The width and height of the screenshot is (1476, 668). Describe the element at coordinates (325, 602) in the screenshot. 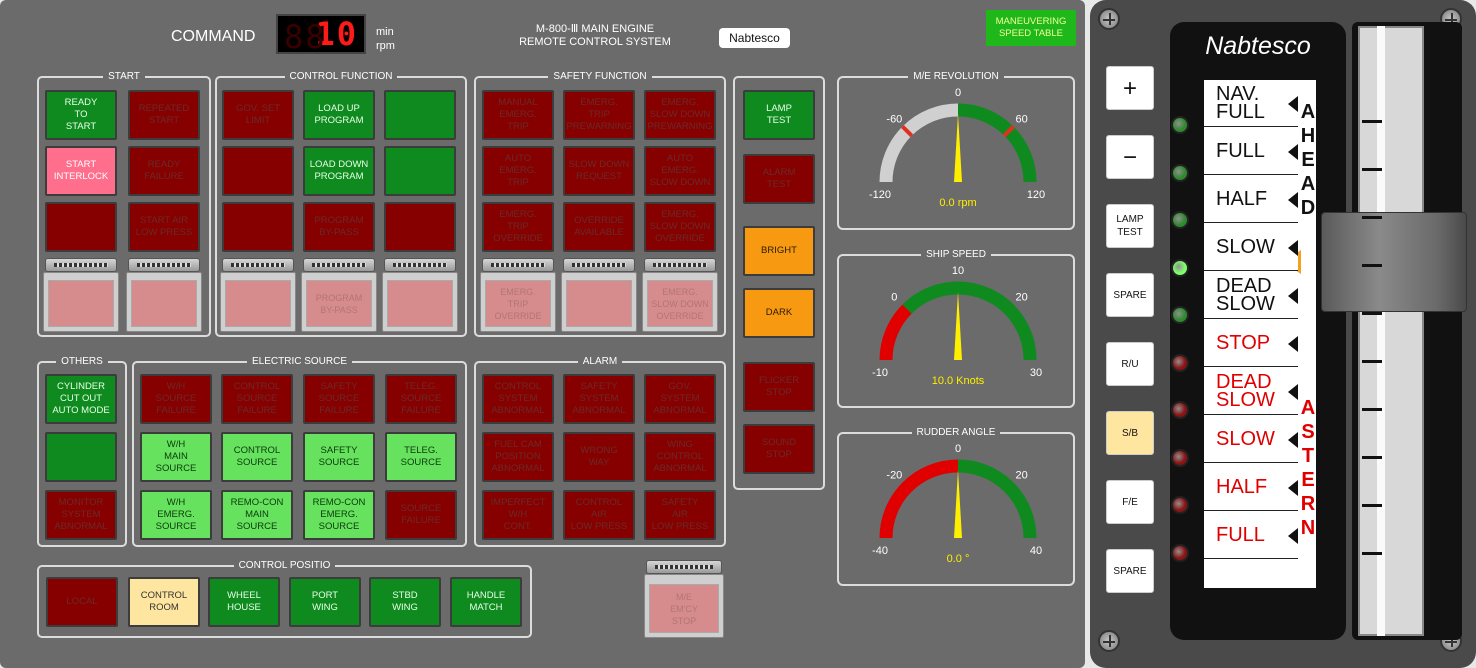

I see `port-wing-button: PORT WING` at that location.